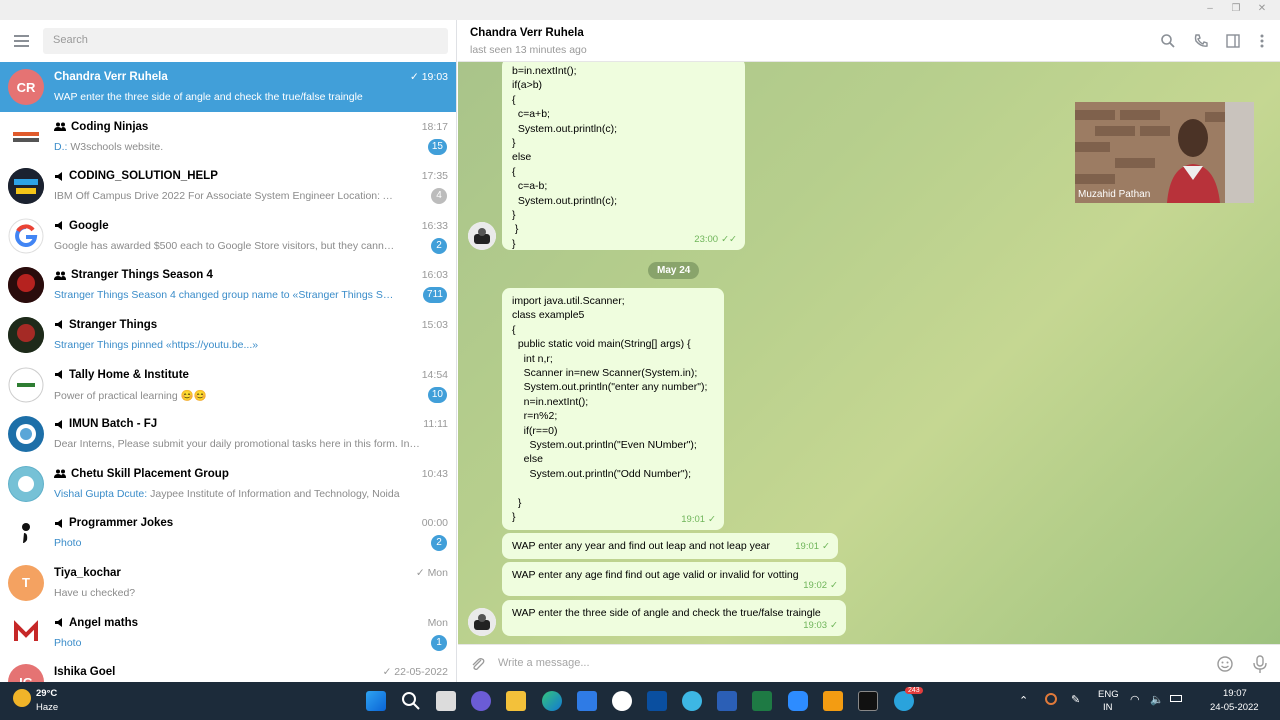 Image resolution: width=1280 pixels, height=720 pixels. I want to click on chat-title: Chandra Verr Ruhela, so click(527, 33).